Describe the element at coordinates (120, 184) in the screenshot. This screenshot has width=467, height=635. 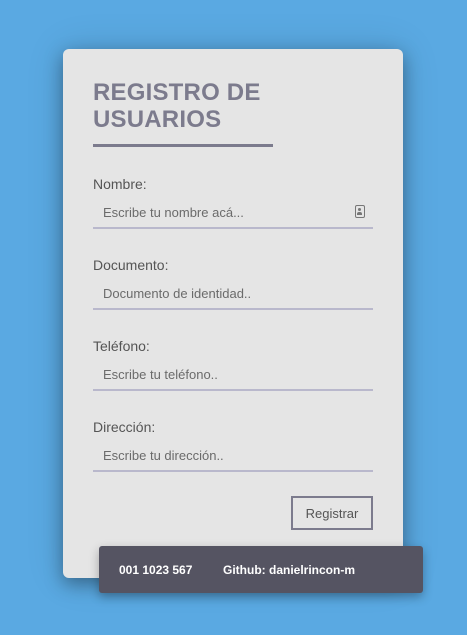
I see `field-label-nombre: Nombre:` at that location.